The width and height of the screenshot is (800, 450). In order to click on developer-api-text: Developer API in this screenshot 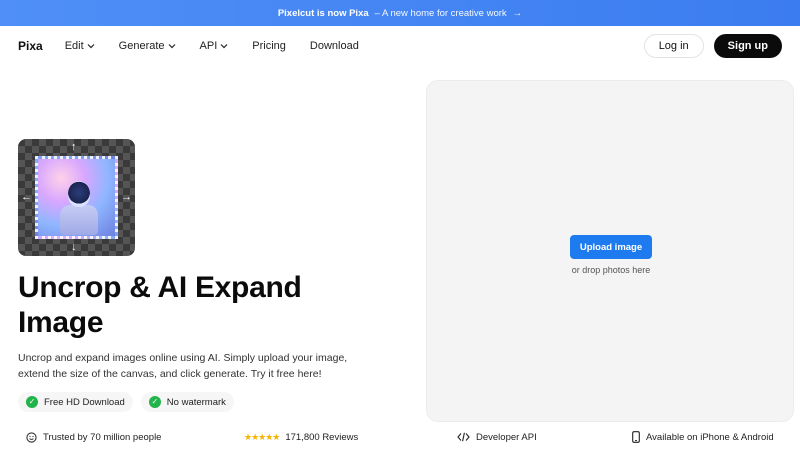, I will do `click(506, 437)`.